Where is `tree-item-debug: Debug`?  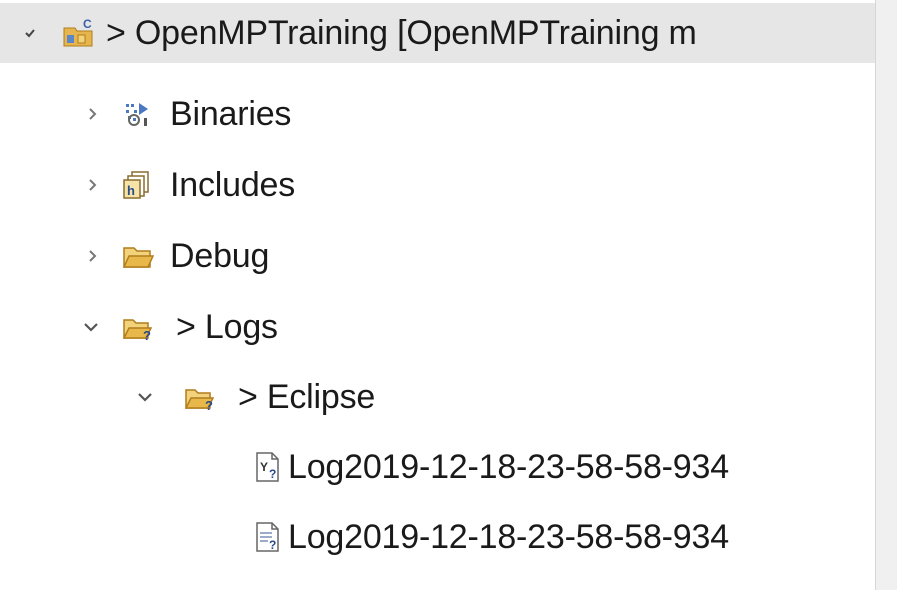
tree-item-debug: Debug is located at coordinates (437, 256).